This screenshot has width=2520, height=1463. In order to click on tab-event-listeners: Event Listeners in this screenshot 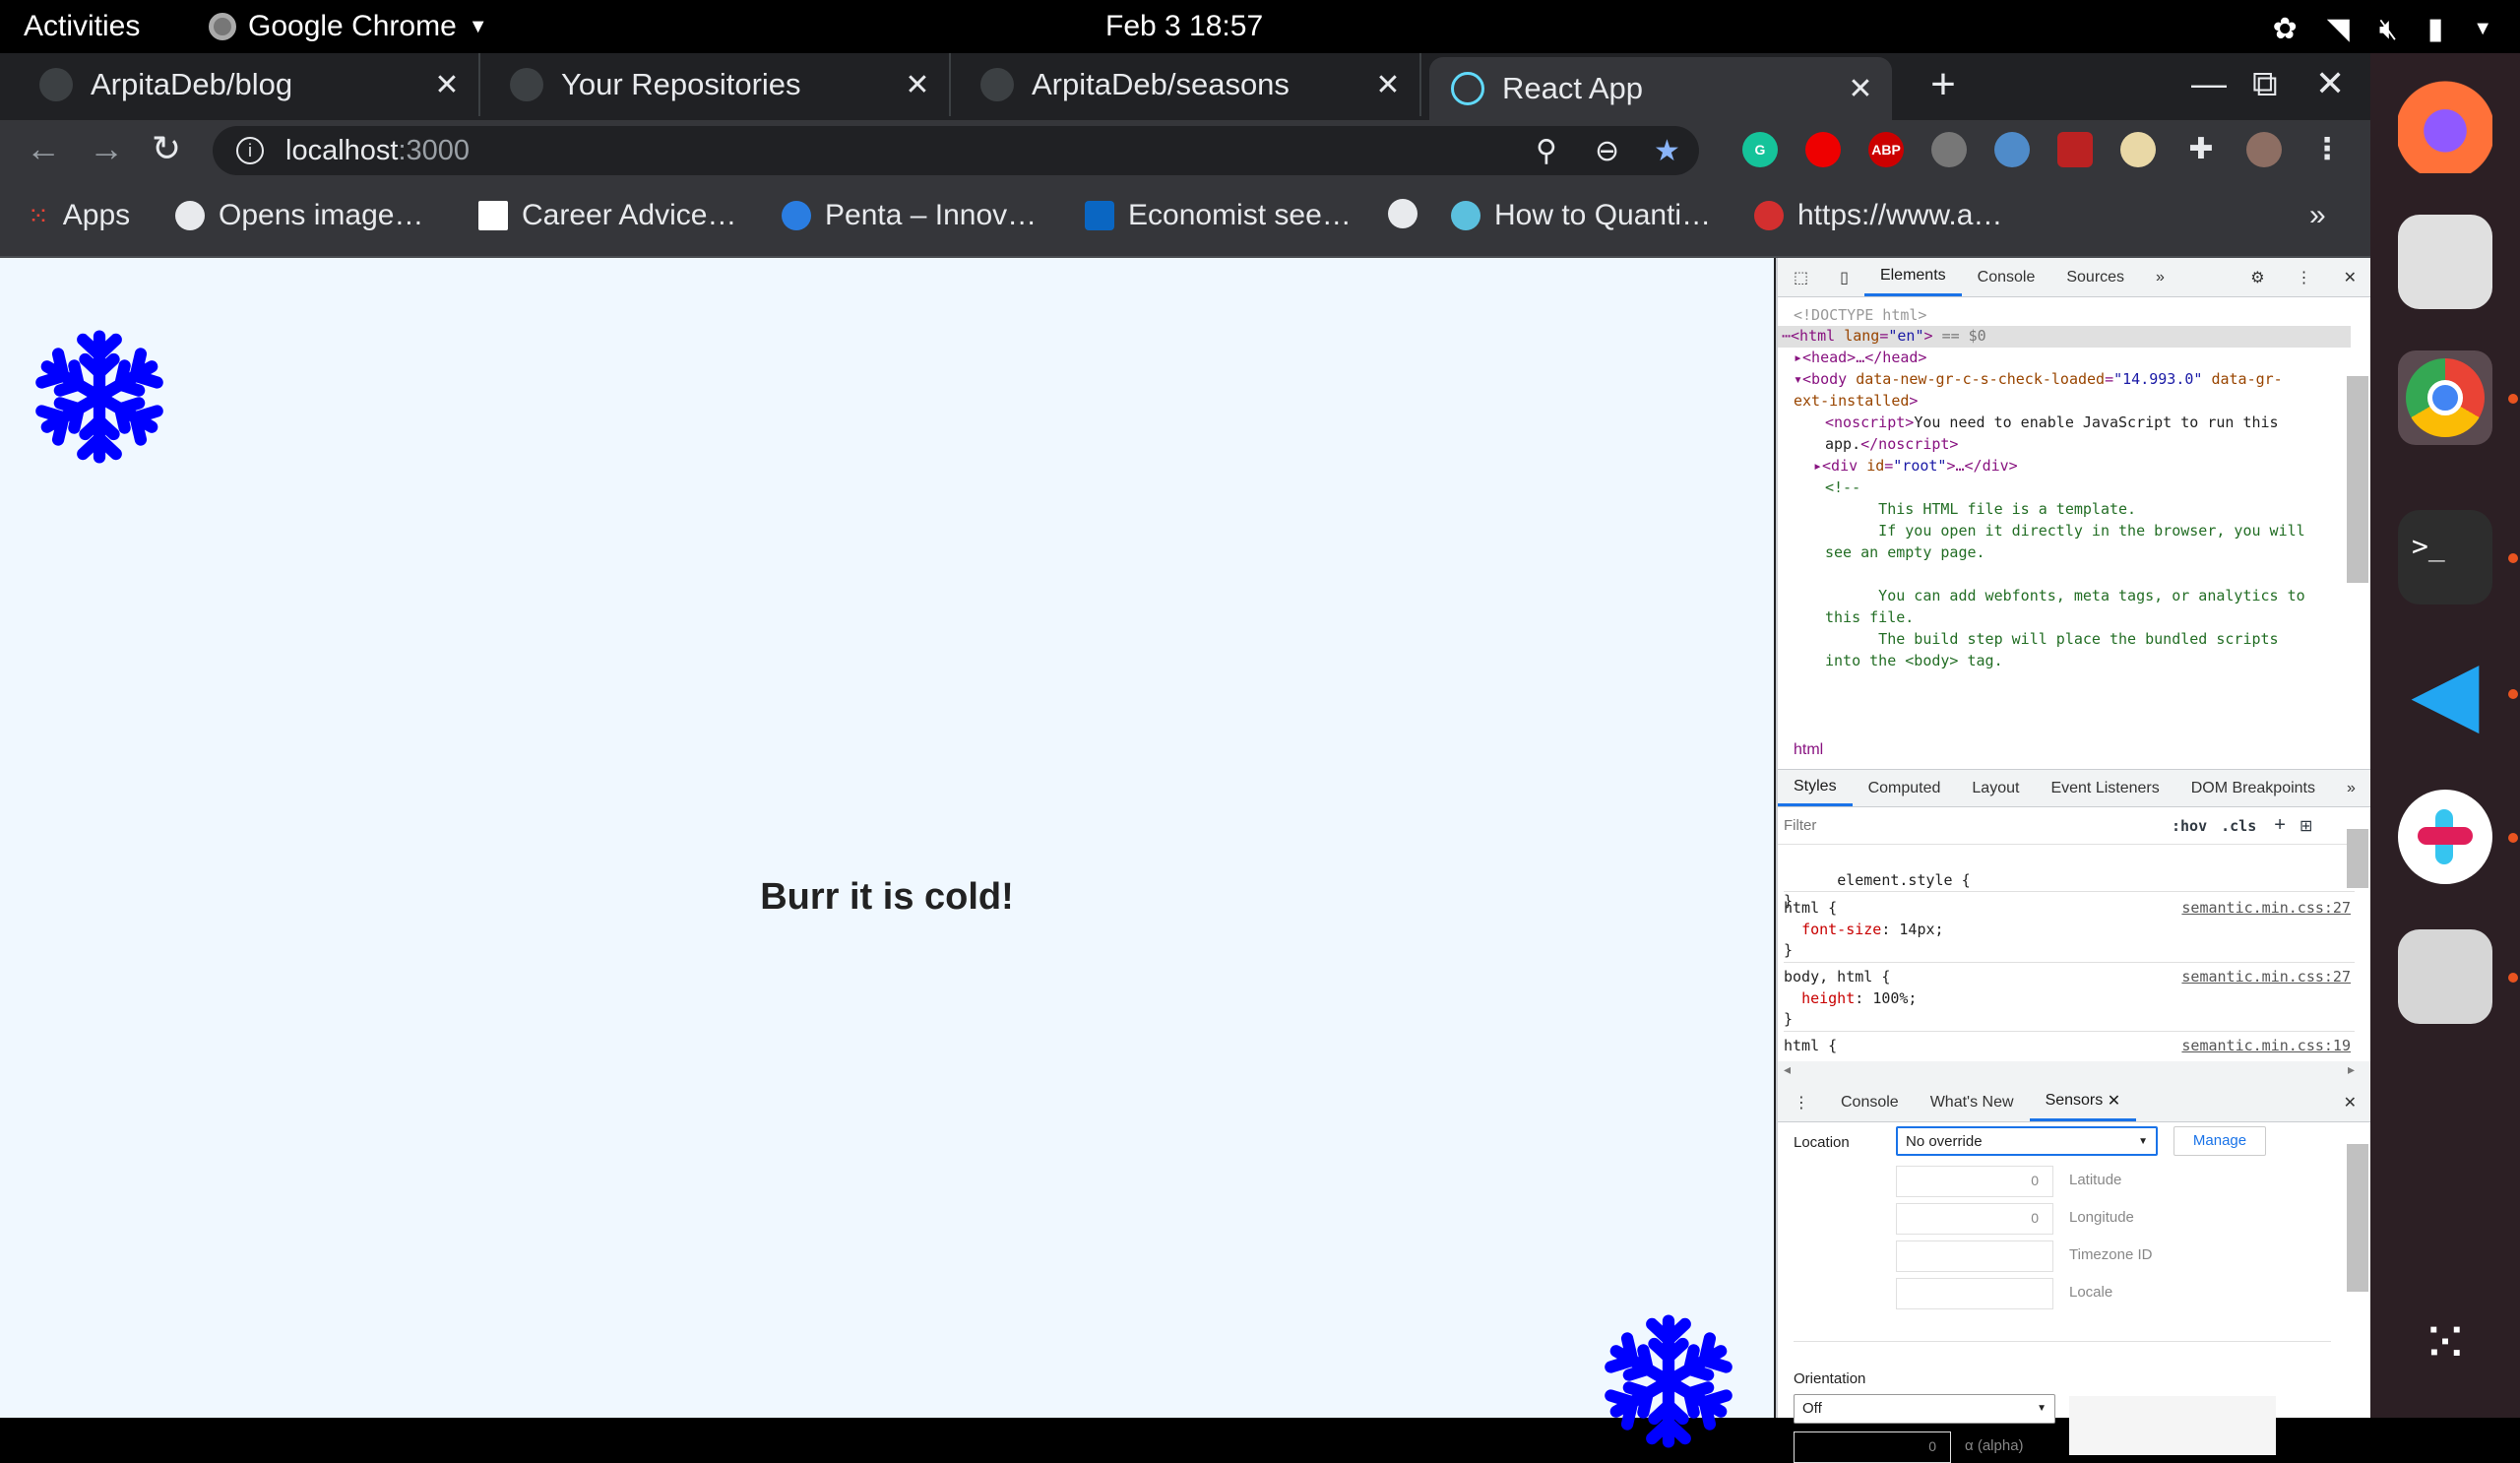, I will do `click(2104, 788)`.